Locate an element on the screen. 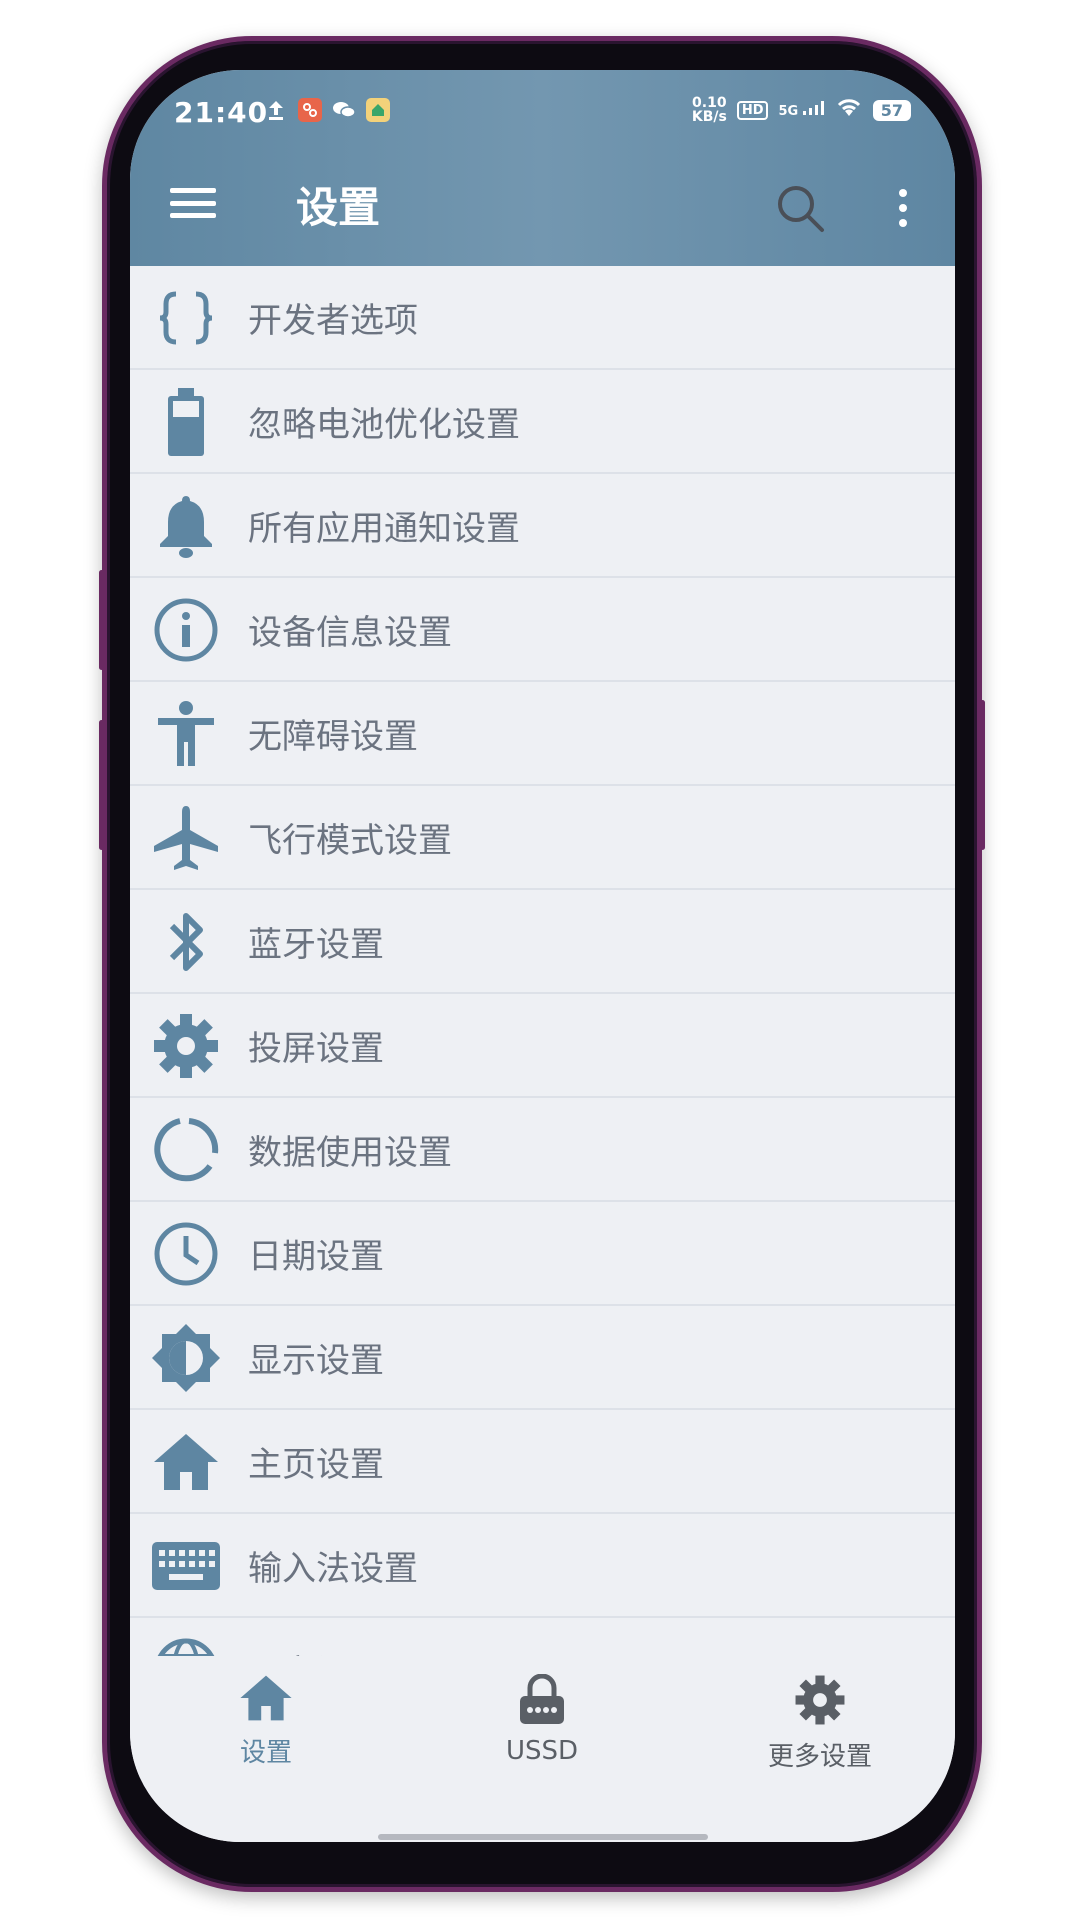 Image resolution: width=1080 pixels, height=1920 pixels. network-speed: 0.10 KB/s is located at coordinates (709, 110).